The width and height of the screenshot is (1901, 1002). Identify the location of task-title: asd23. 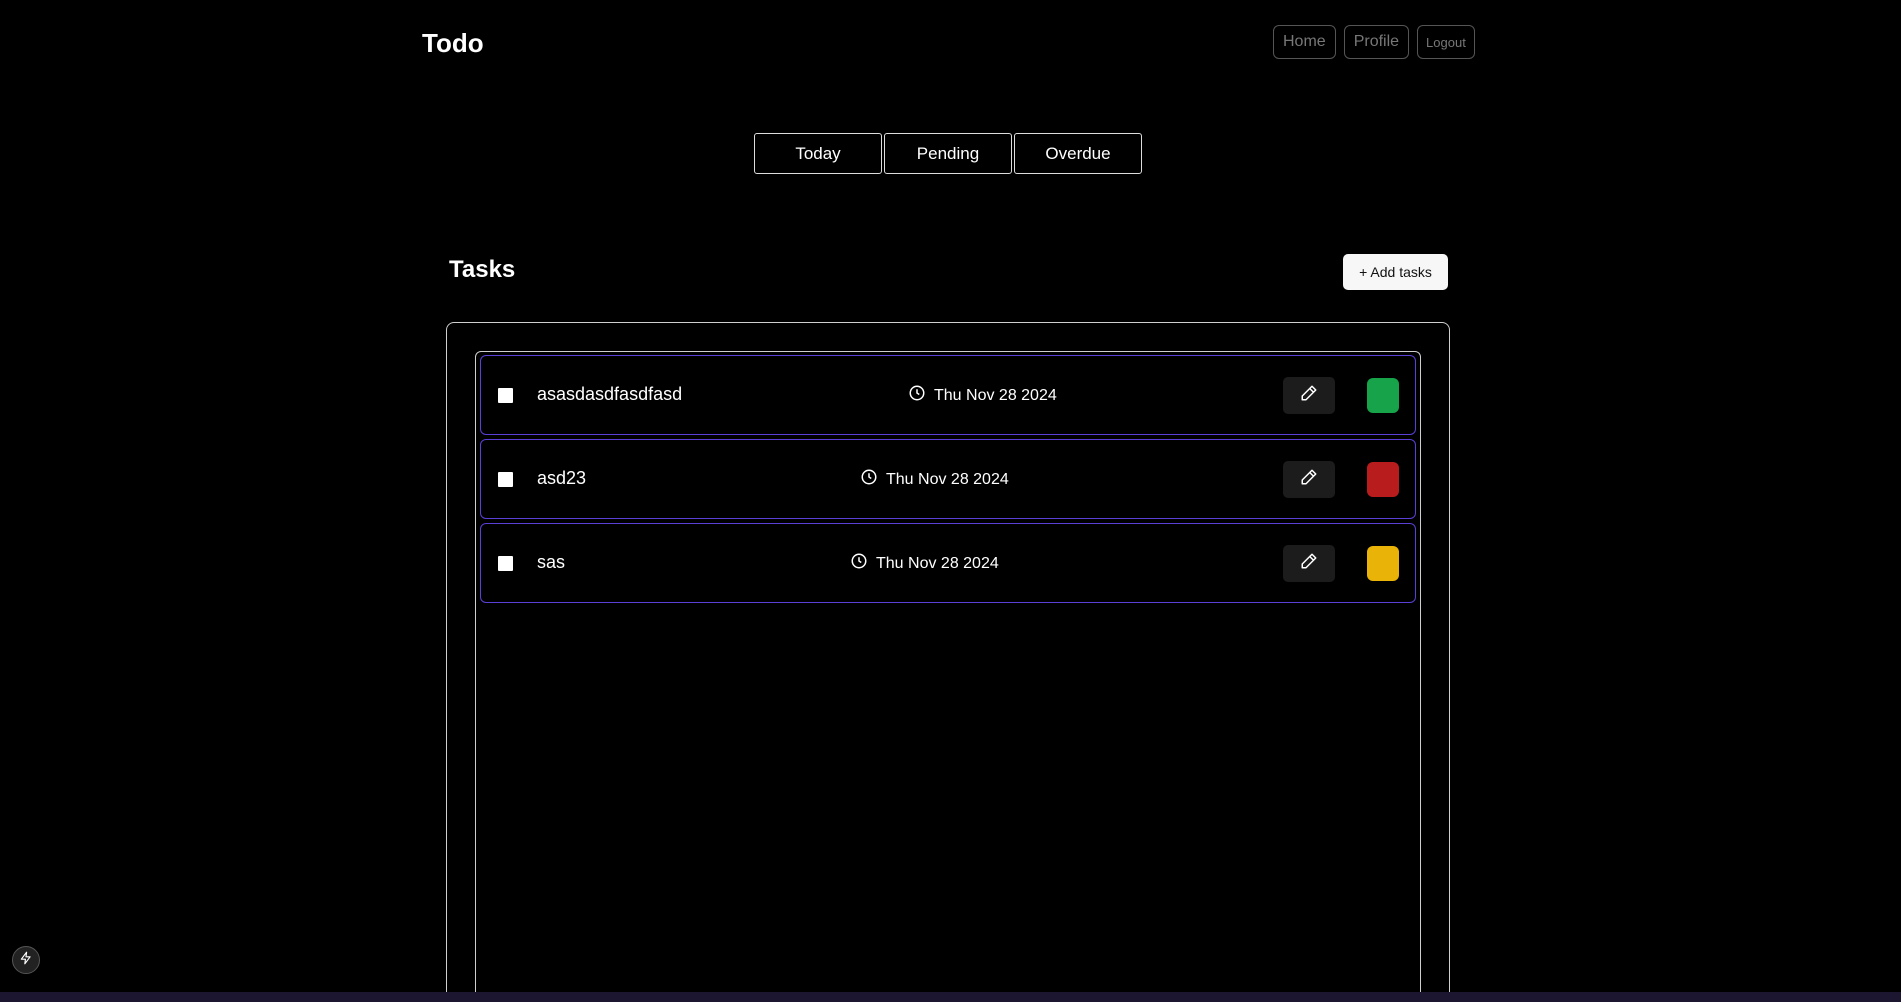
(562, 478).